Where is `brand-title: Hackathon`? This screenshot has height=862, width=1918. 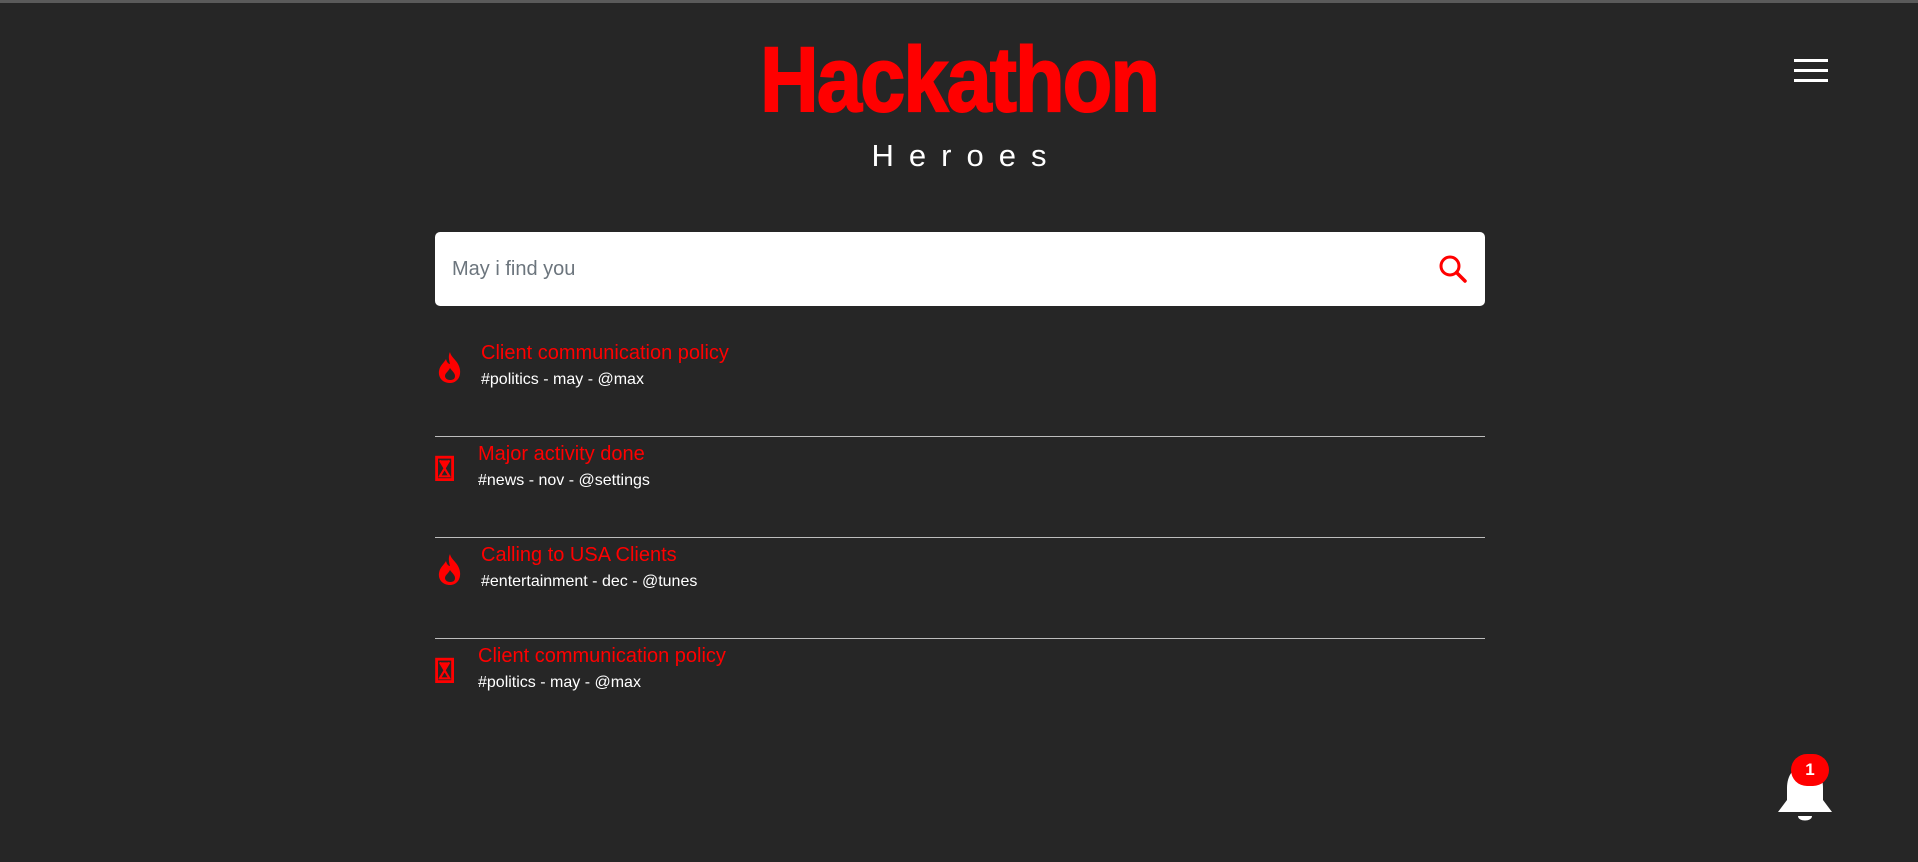 brand-title: Hackathon is located at coordinates (960, 80).